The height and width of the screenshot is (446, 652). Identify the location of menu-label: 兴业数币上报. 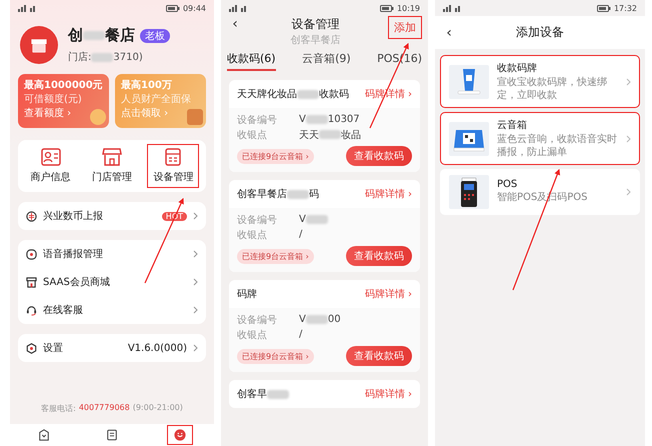
(73, 216).